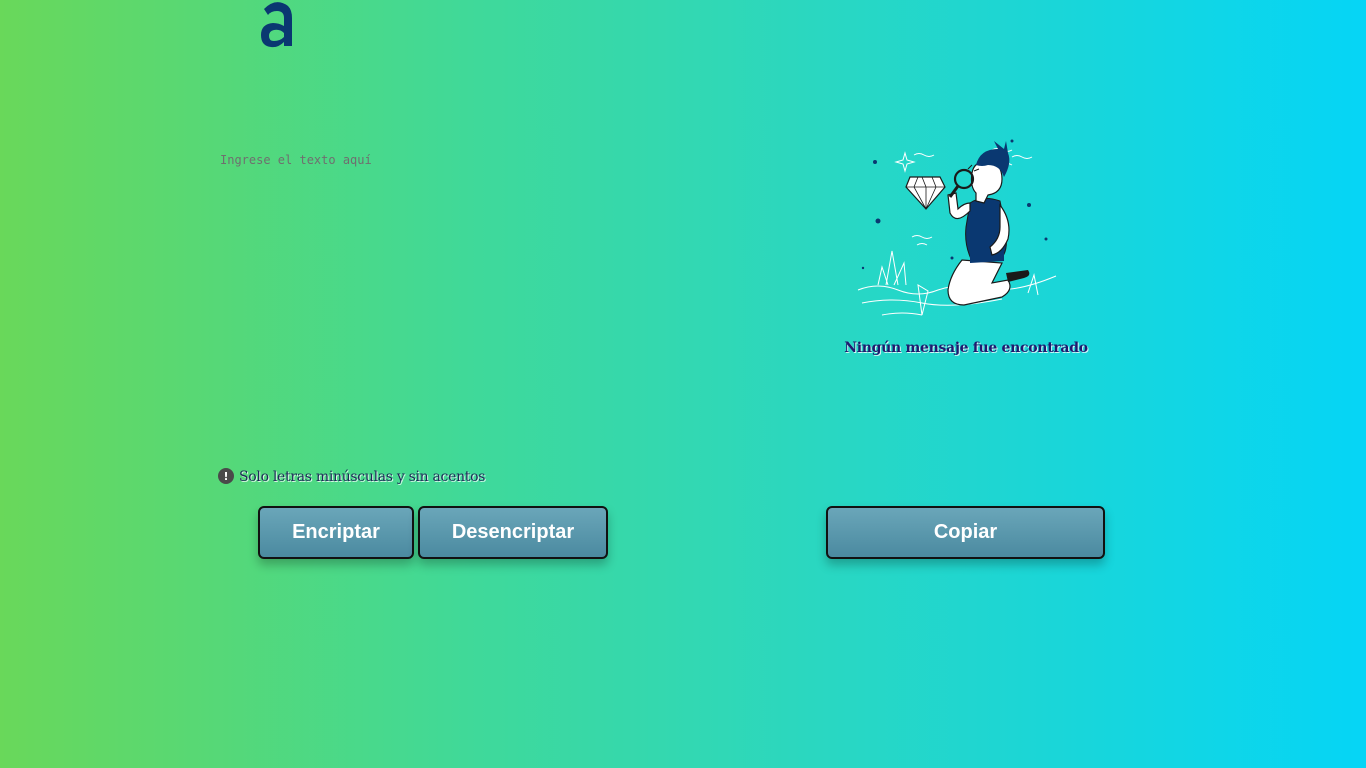 Image resolution: width=1366 pixels, height=768 pixels. I want to click on copy-button: Copiar, so click(965, 532).